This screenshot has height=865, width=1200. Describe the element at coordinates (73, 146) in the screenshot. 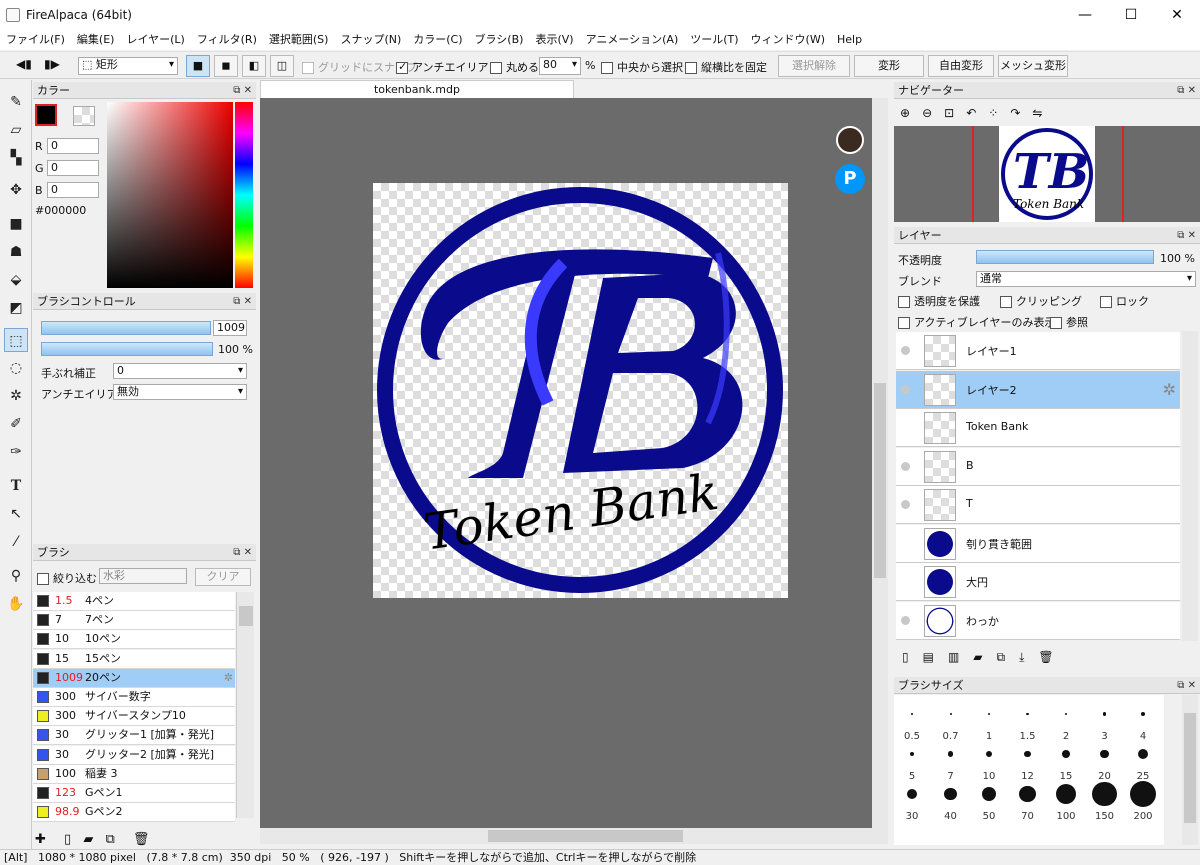

I see `r-input: 0` at that location.